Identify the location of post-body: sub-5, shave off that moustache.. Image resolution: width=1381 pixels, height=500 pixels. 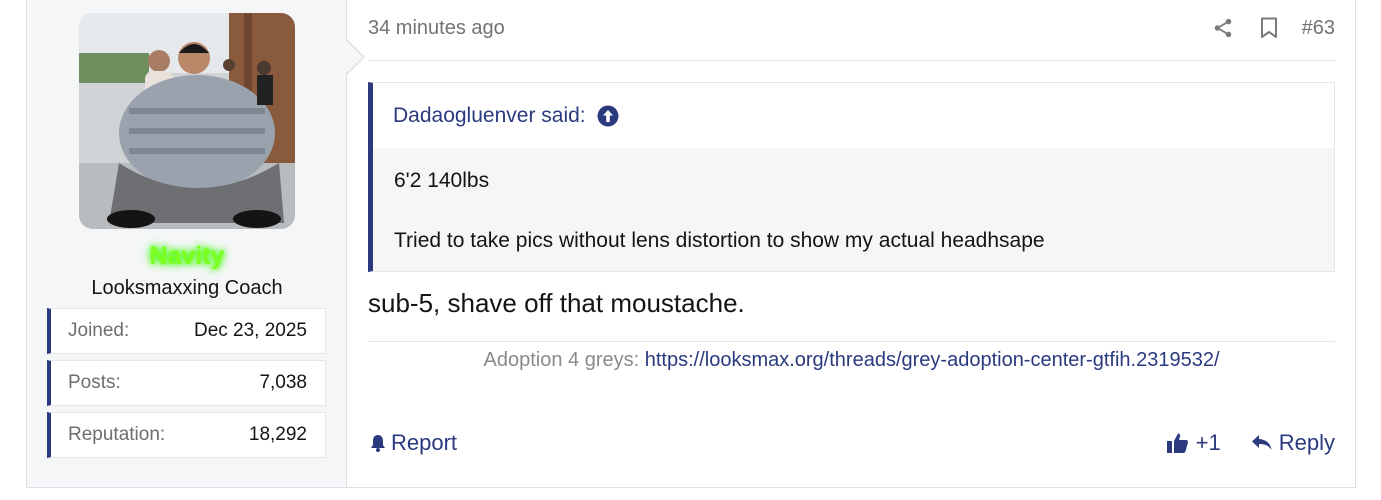
(556, 303).